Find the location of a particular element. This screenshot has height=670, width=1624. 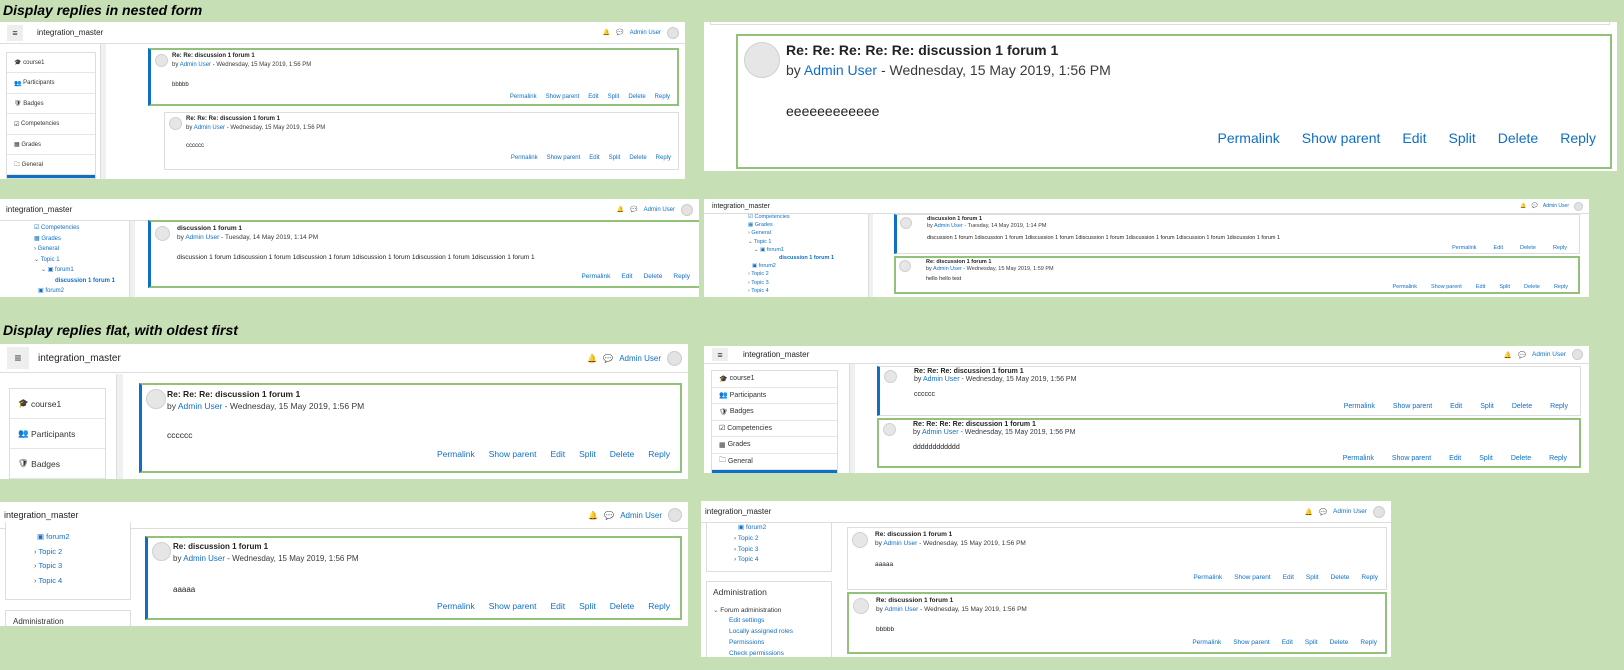

admin-link-roles: Locally assigned roles is located at coordinates (761, 631).